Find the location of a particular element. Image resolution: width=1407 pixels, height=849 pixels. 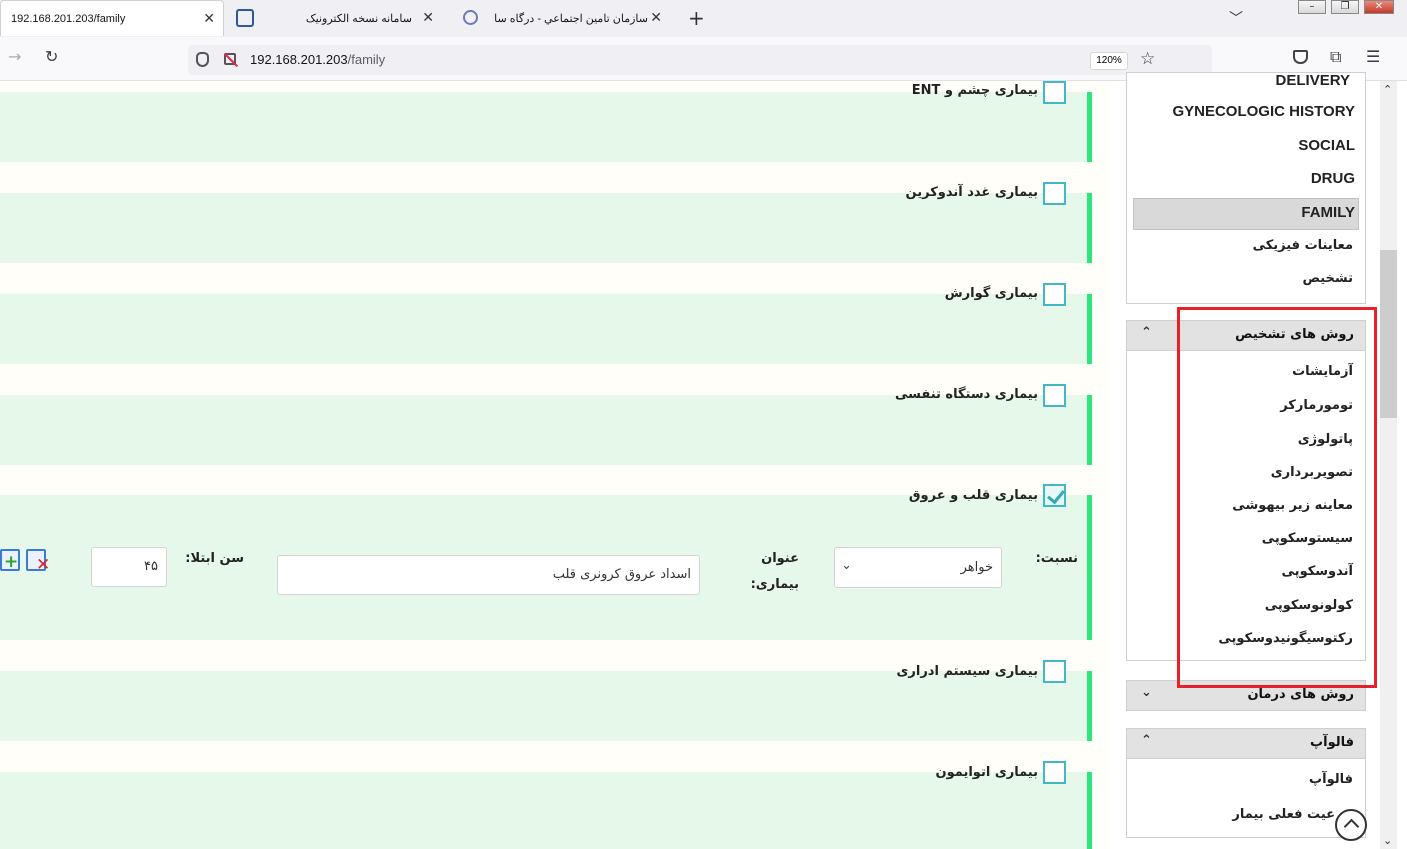

url-text: 192.168.201.203/family is located at coordinates (317, 59).